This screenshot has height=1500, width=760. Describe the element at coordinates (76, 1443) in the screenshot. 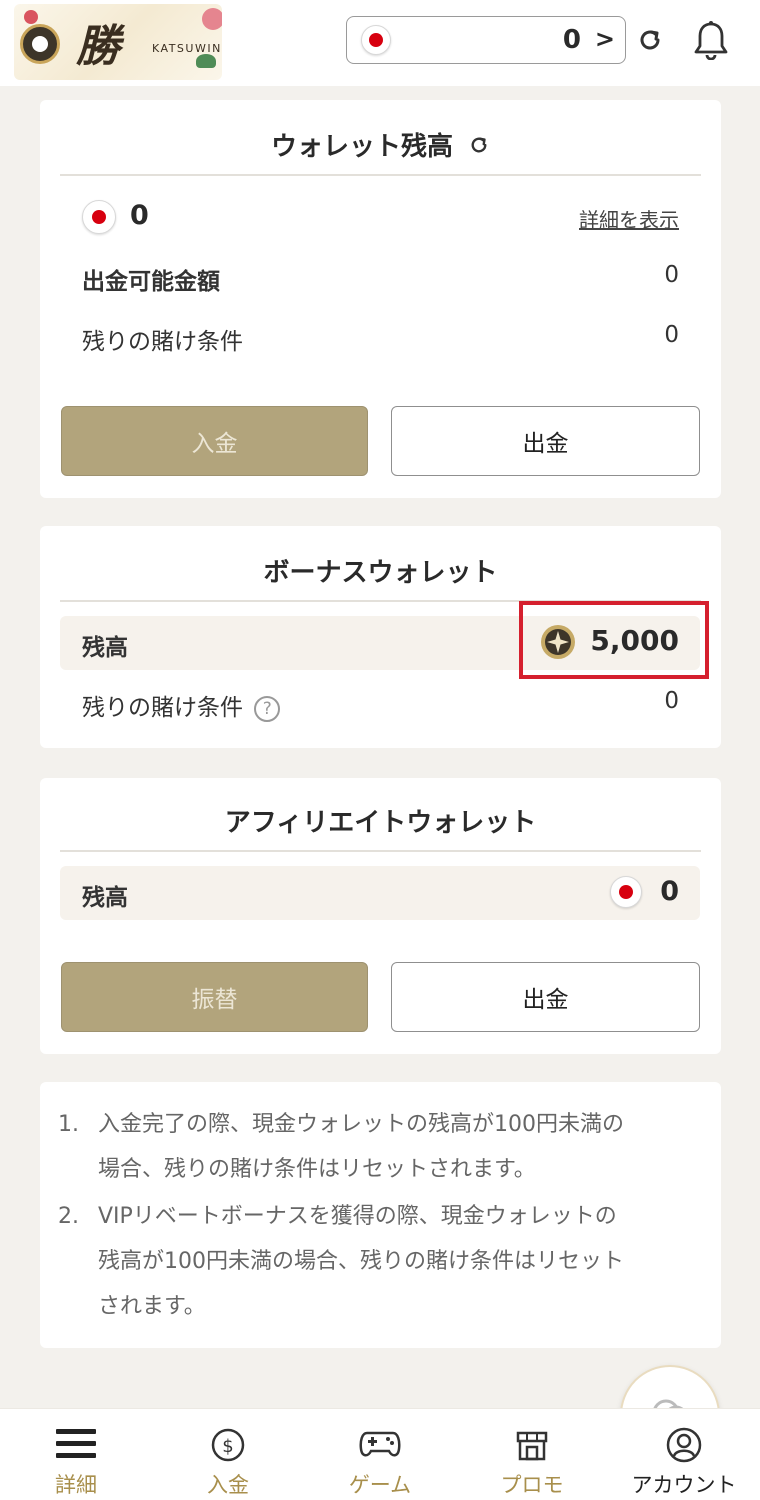

I see `menu-icon` at that location.